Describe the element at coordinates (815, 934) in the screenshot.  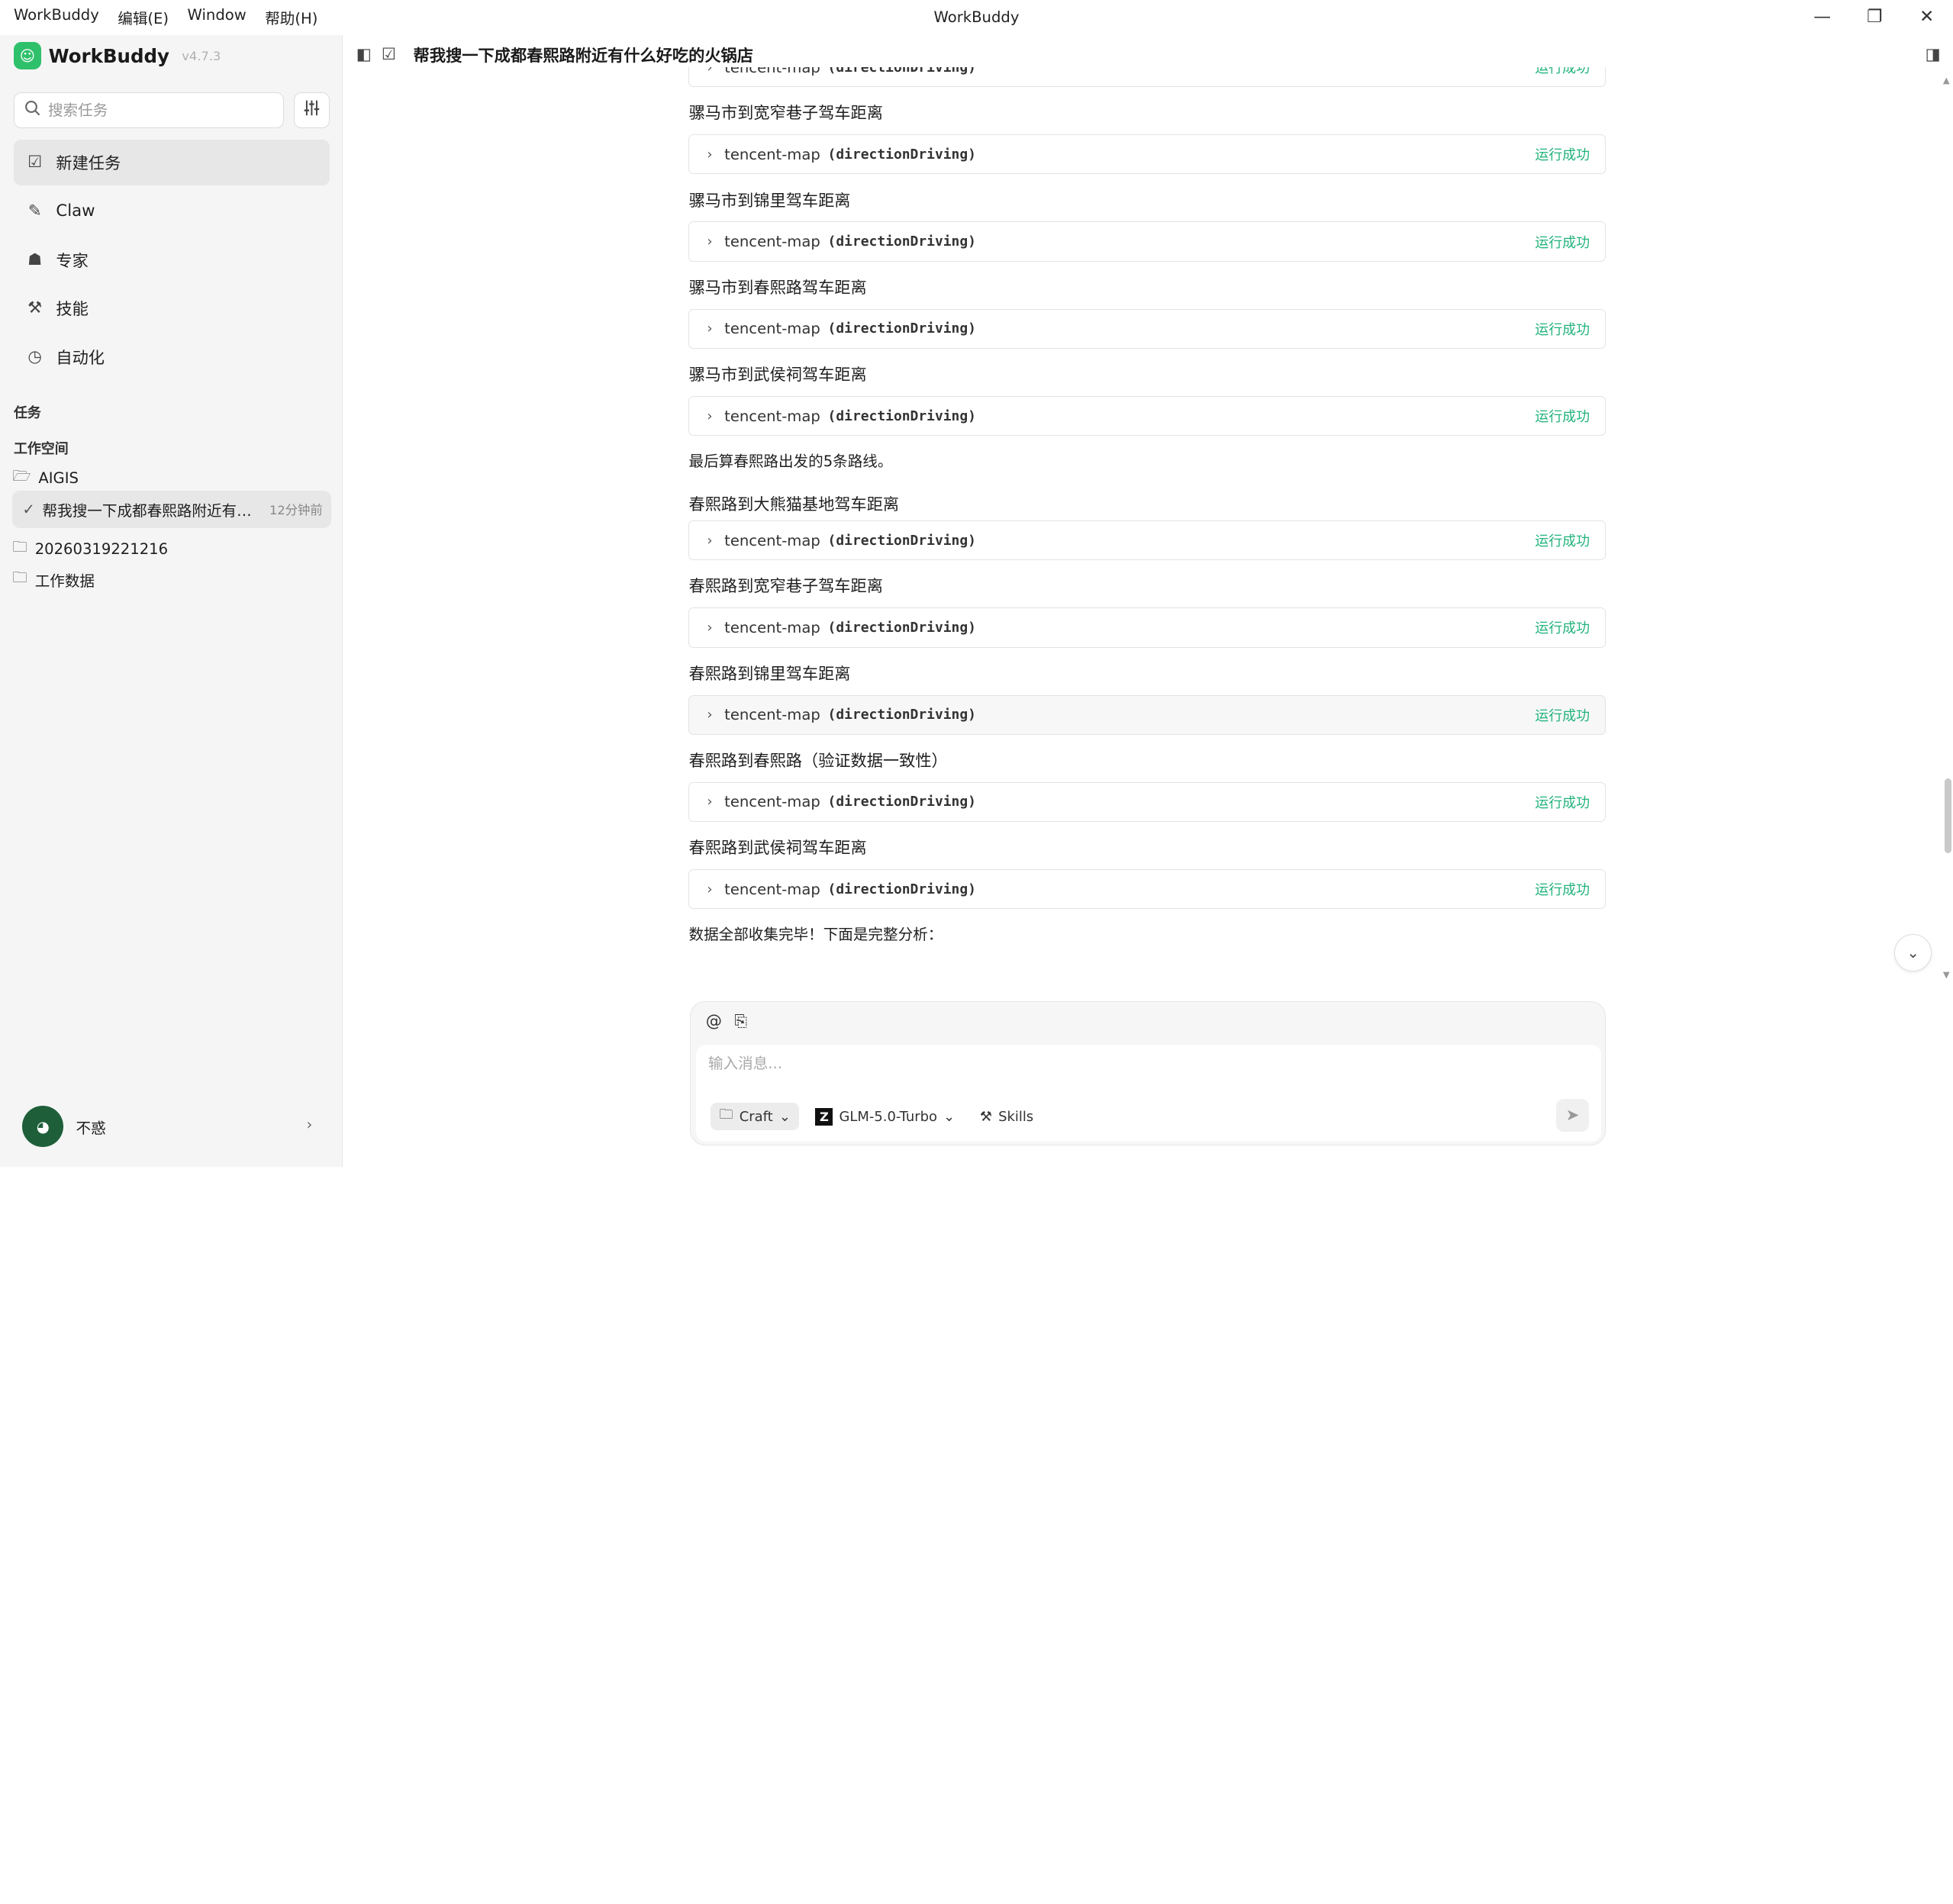
I see `assistant-note: 数据全部收集完毕！下面是完整分析：` at that location.